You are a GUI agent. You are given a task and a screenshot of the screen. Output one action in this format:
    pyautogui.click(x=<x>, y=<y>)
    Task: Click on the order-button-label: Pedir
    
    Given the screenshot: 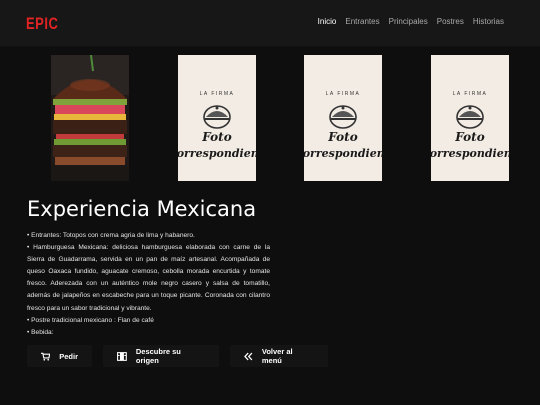 What is the action you would take?
    pyautogui.click(x=68, y=356)
    